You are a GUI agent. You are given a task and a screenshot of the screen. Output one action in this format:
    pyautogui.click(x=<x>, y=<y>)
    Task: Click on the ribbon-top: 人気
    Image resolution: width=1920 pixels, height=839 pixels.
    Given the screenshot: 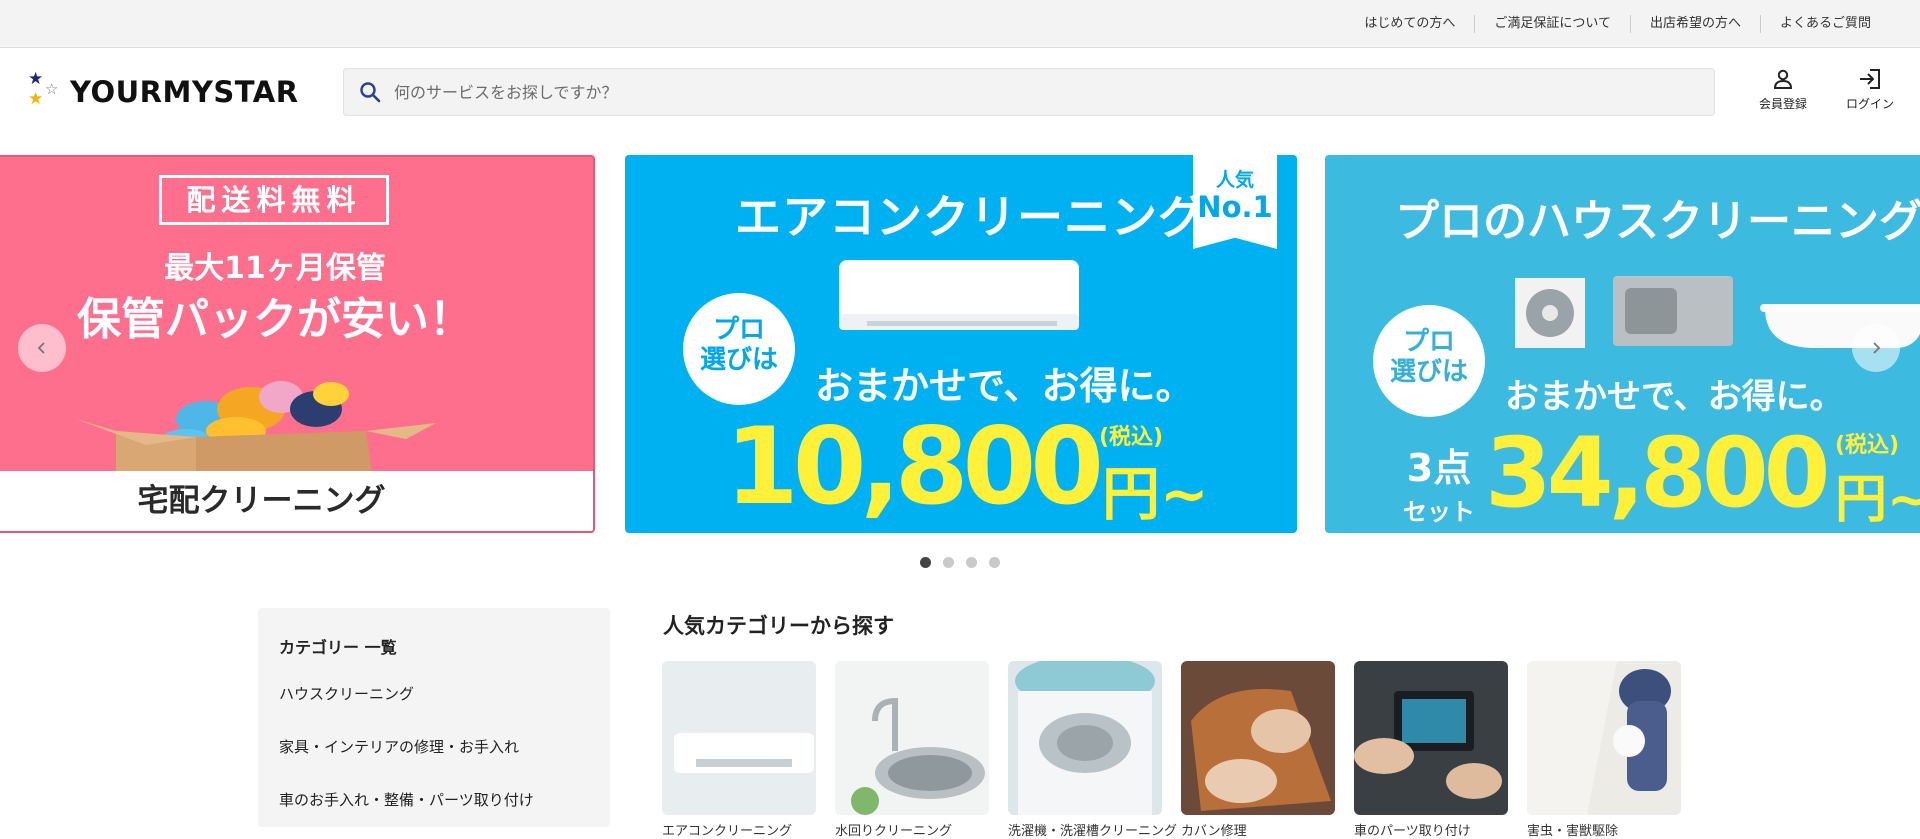 What is the action you would take?
    pyautogui.click(x=1234, y=180)
    